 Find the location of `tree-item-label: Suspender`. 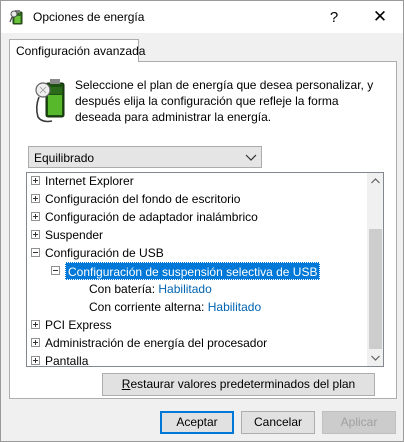

tree-item-label: Suspender is located at coordinates (74, 235).